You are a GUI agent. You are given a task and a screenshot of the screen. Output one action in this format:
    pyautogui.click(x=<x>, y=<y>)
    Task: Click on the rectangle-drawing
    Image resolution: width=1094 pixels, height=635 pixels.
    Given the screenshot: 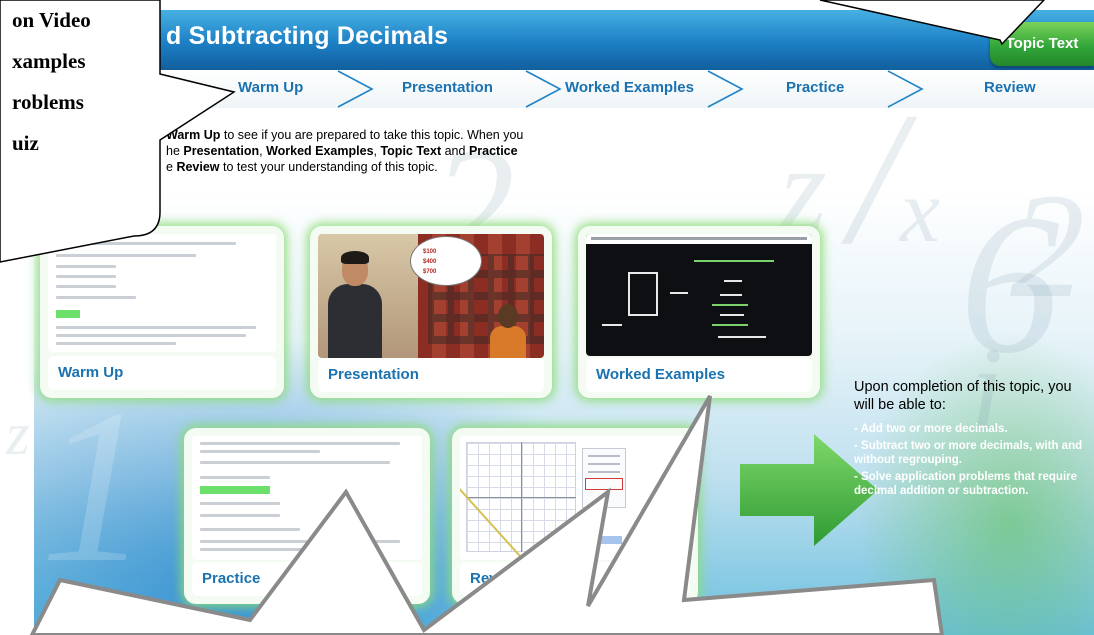 What is the action you would take?
    pyautogui.click(x=643, y=294)
    